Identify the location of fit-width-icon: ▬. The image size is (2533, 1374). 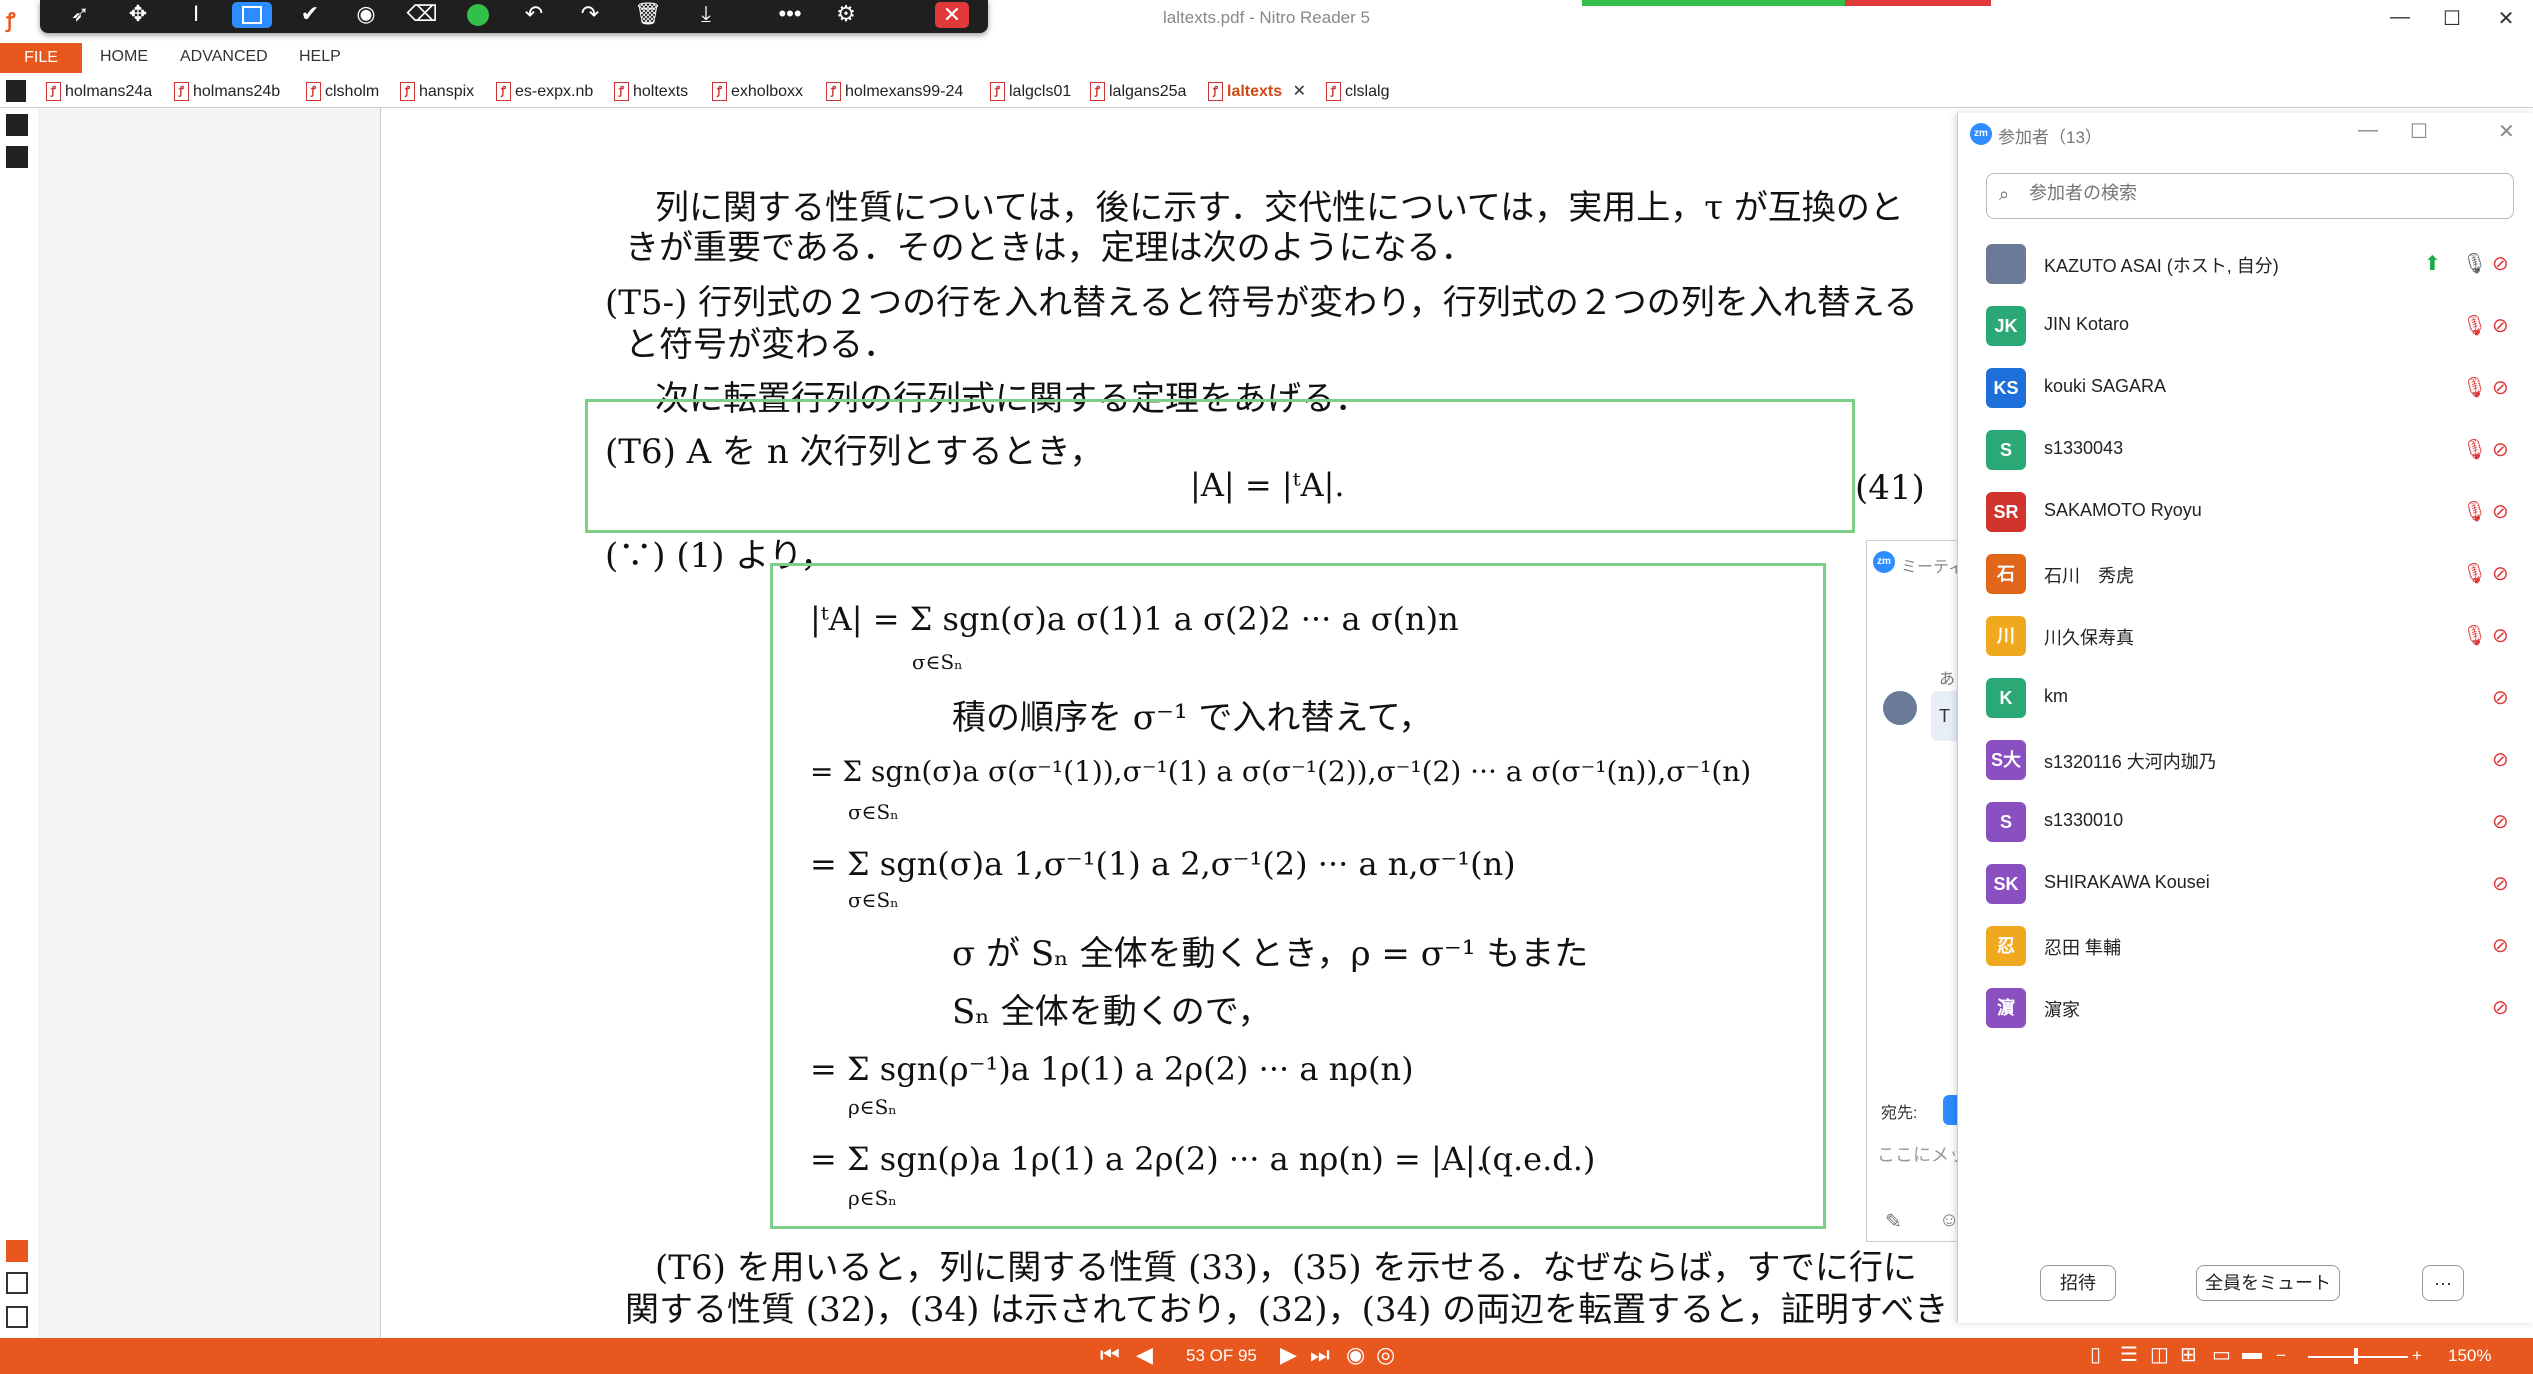
(2252, 1353).